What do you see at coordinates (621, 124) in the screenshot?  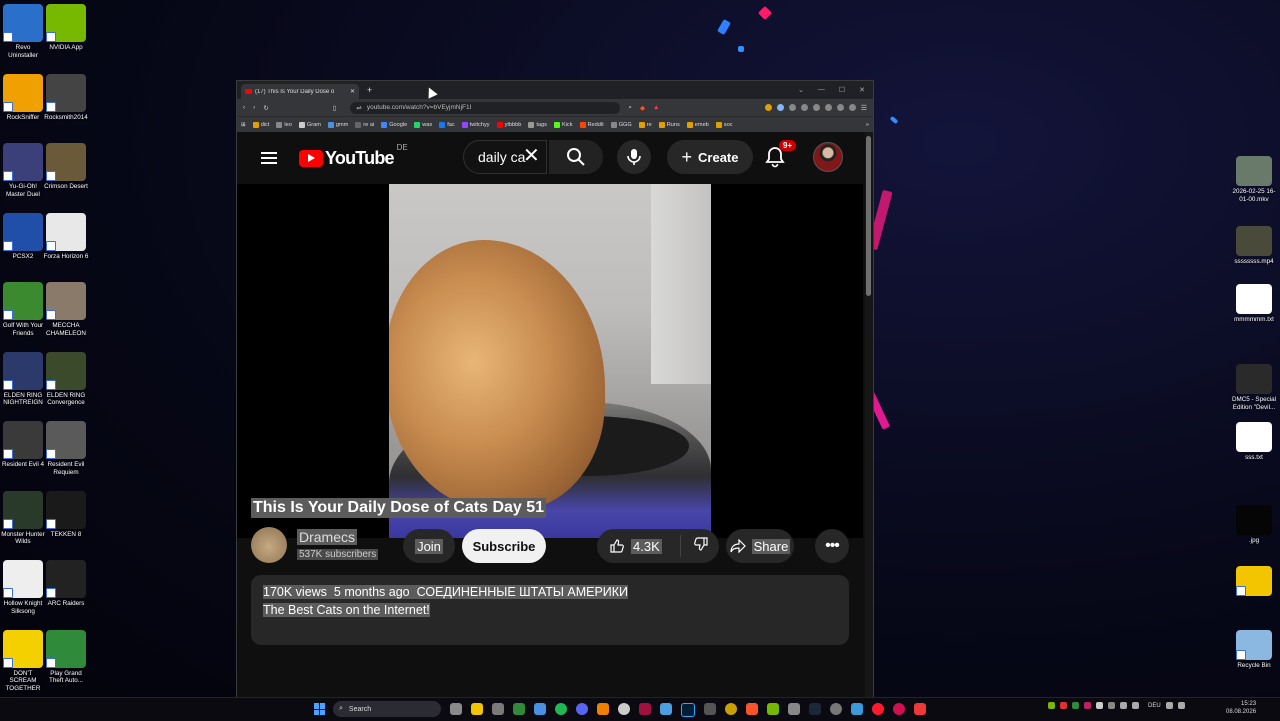 I see `bookmark-item: GGG` at bounding box center [621, 124].